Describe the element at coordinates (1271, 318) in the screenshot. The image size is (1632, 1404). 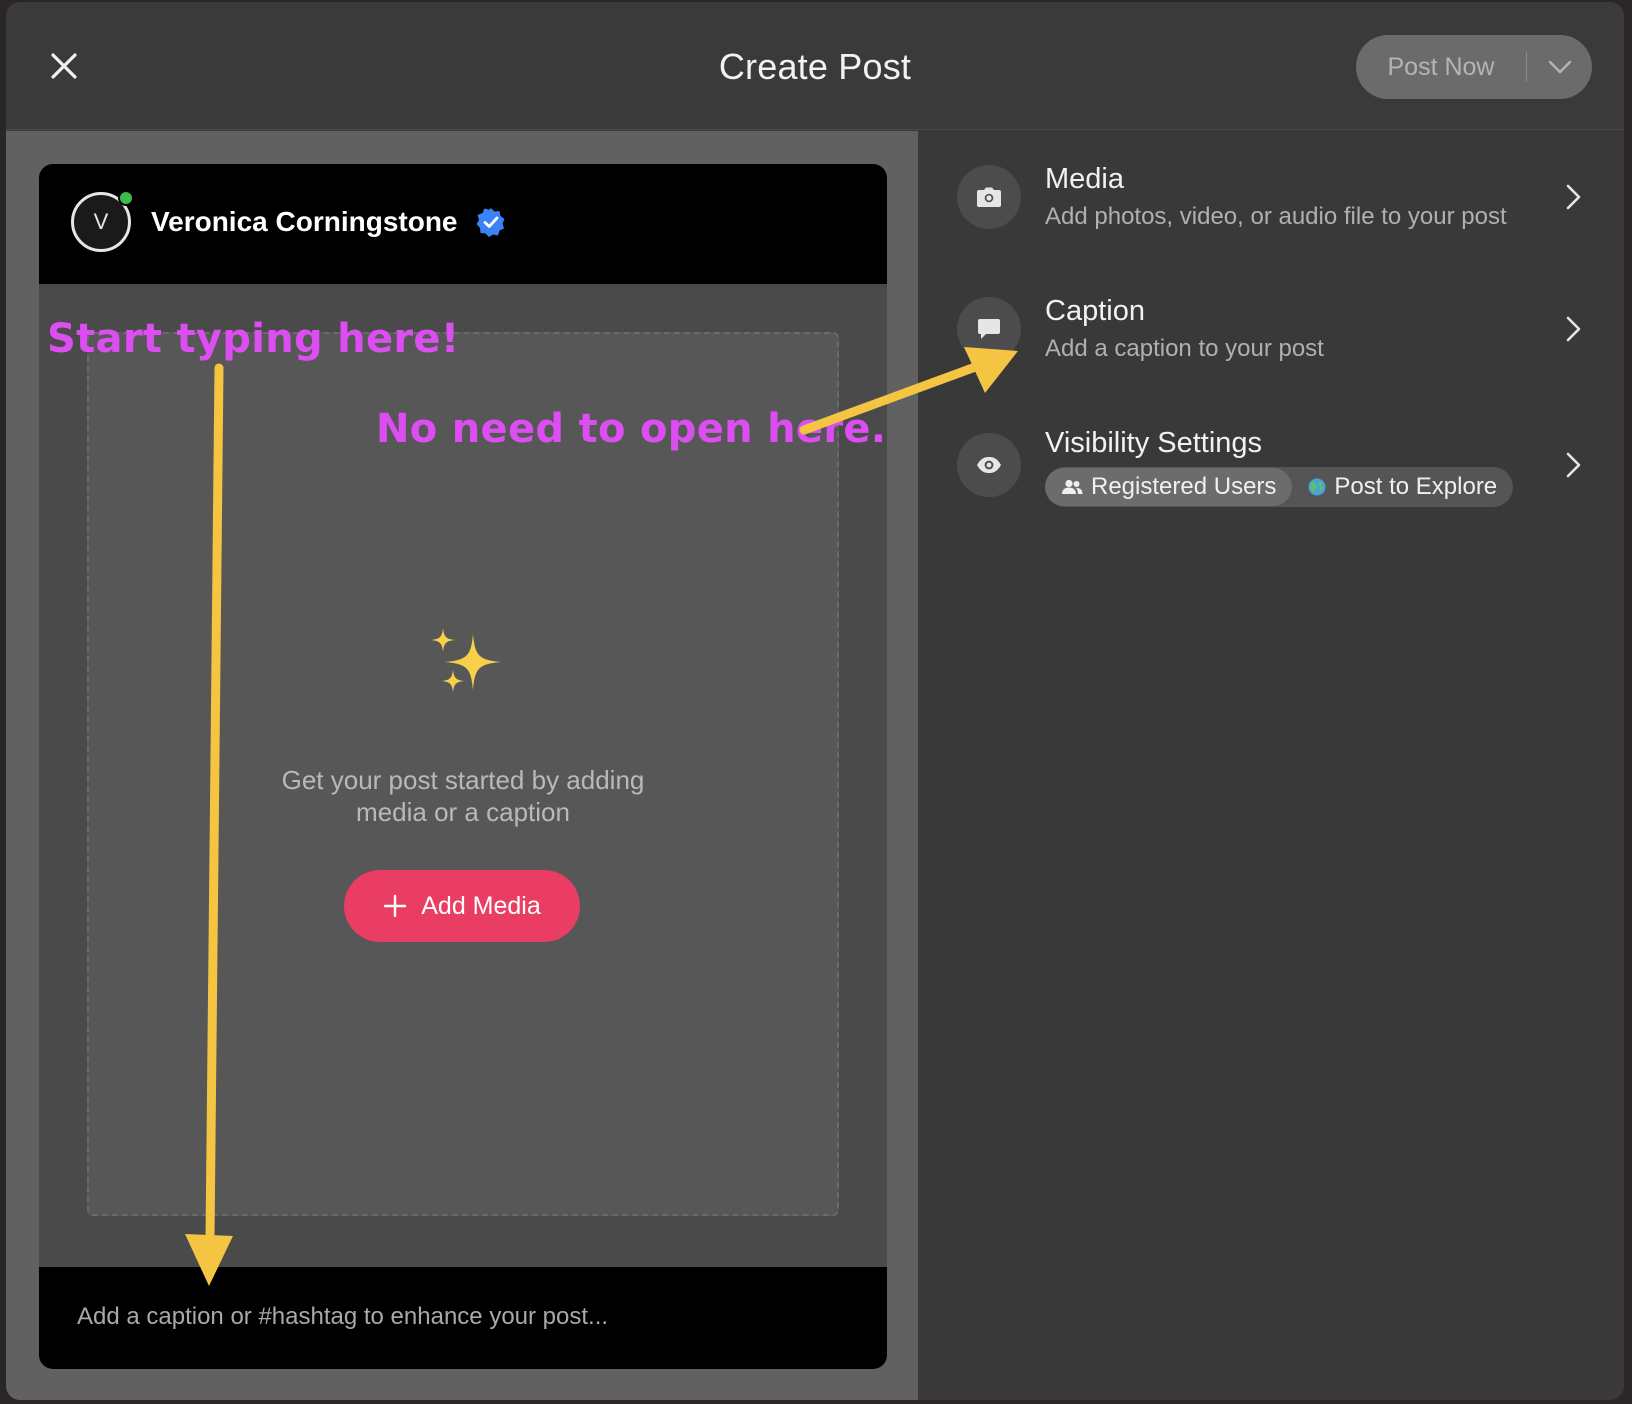
I see `caption-setting-row: Caption Add a caption to your post` at that location.